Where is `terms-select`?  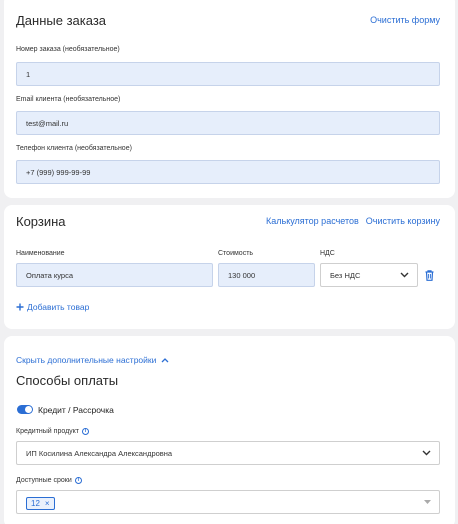 terms-select is located at coordinates (228, 502).